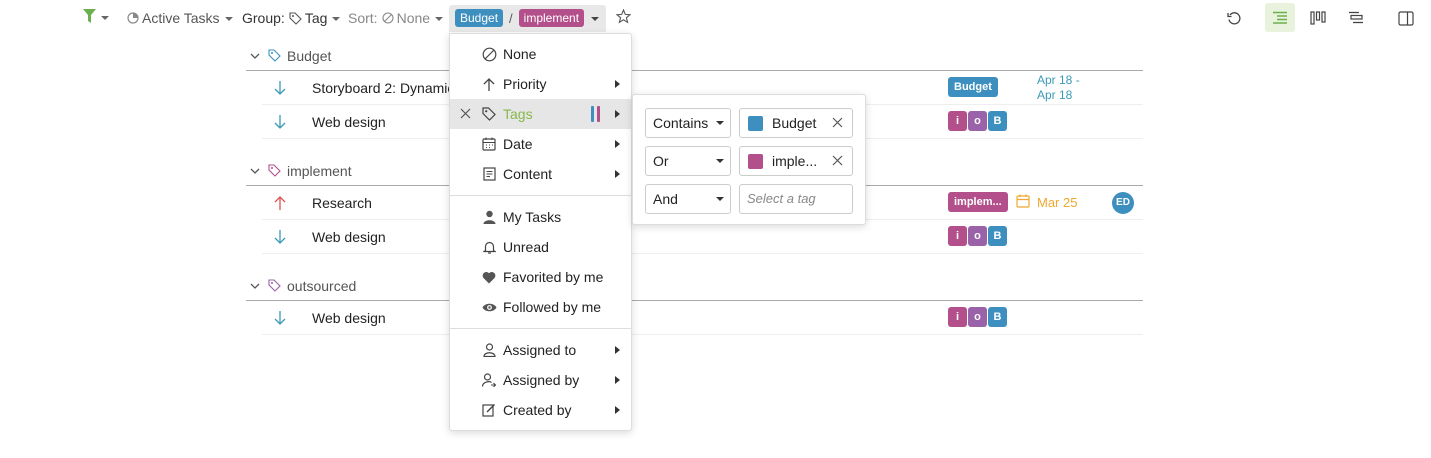  What do you see at coordinates (755, 161) in the screenshot?
I see `tag-swatch` at bounding box center [755, 161].